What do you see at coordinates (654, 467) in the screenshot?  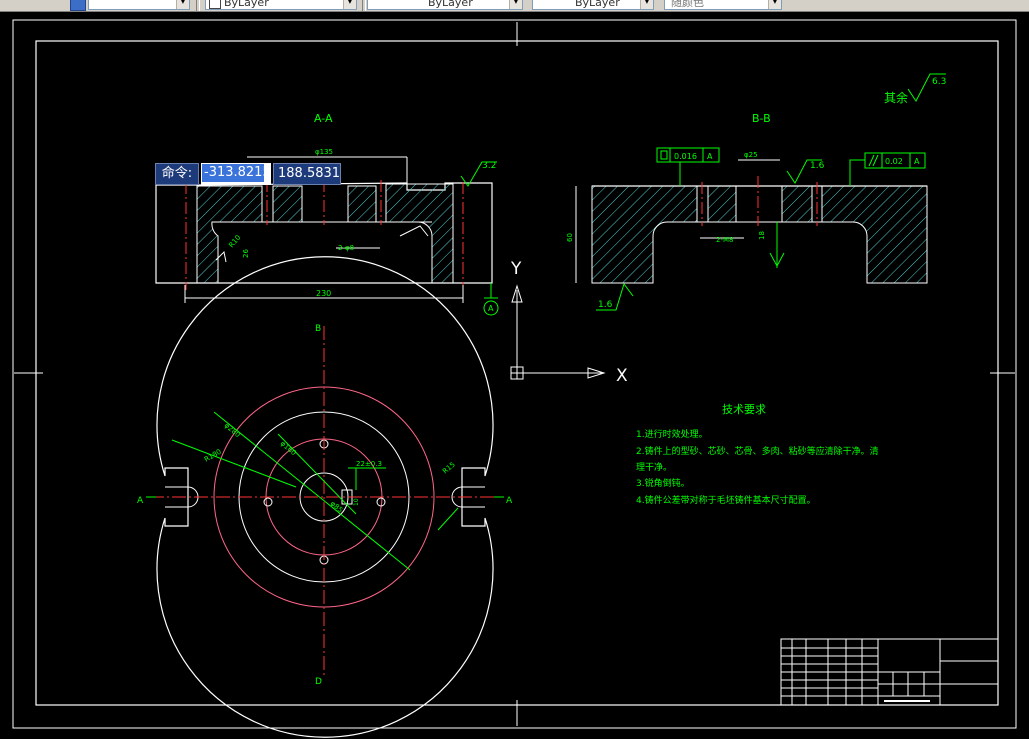 I see `tech-requirement-2b: 理干净。` at bounding box center [654, 467].